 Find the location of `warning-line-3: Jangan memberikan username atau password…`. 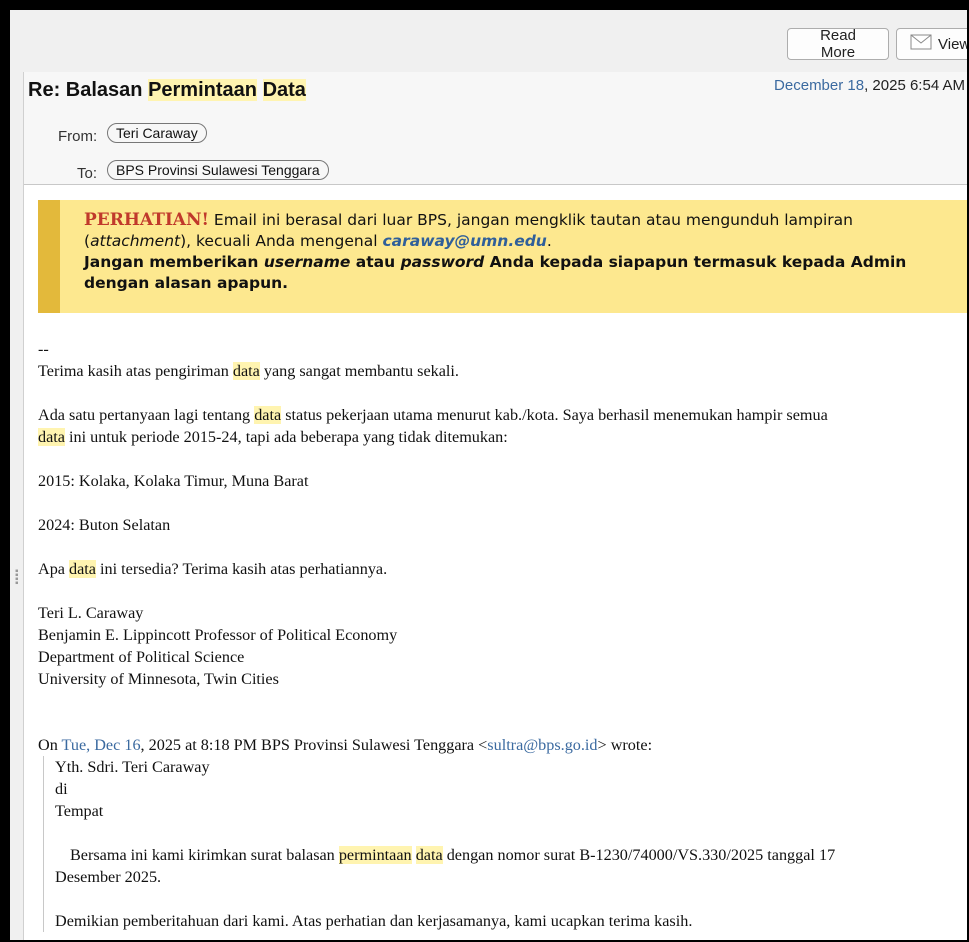

warning-line-3: Jangan memberikan username atau password… is located at coordinates (525, 262).